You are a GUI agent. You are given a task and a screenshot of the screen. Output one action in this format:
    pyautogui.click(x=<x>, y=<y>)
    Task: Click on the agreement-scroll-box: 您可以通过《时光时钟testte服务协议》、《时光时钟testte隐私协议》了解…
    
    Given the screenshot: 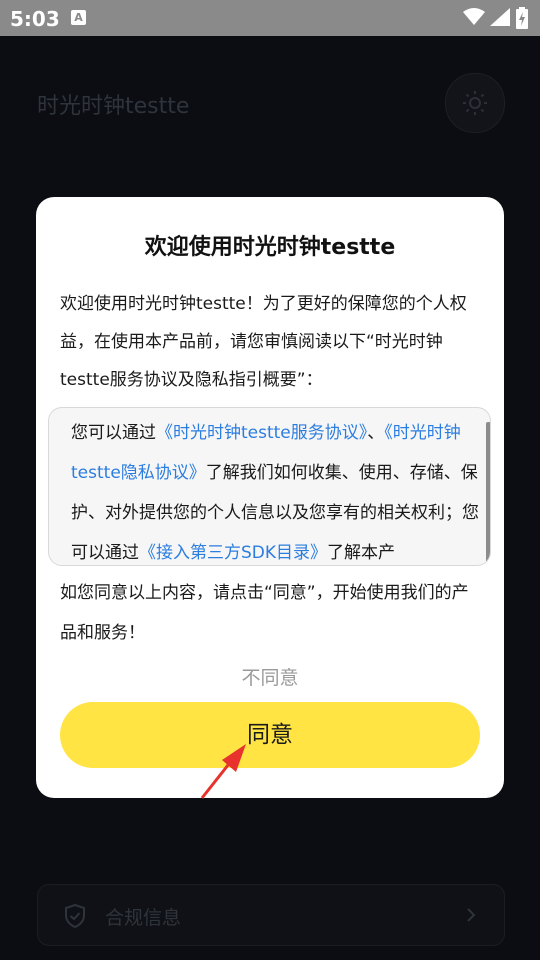 What is the action you would take?
    pyautogui.click(x=269, y=486)
    